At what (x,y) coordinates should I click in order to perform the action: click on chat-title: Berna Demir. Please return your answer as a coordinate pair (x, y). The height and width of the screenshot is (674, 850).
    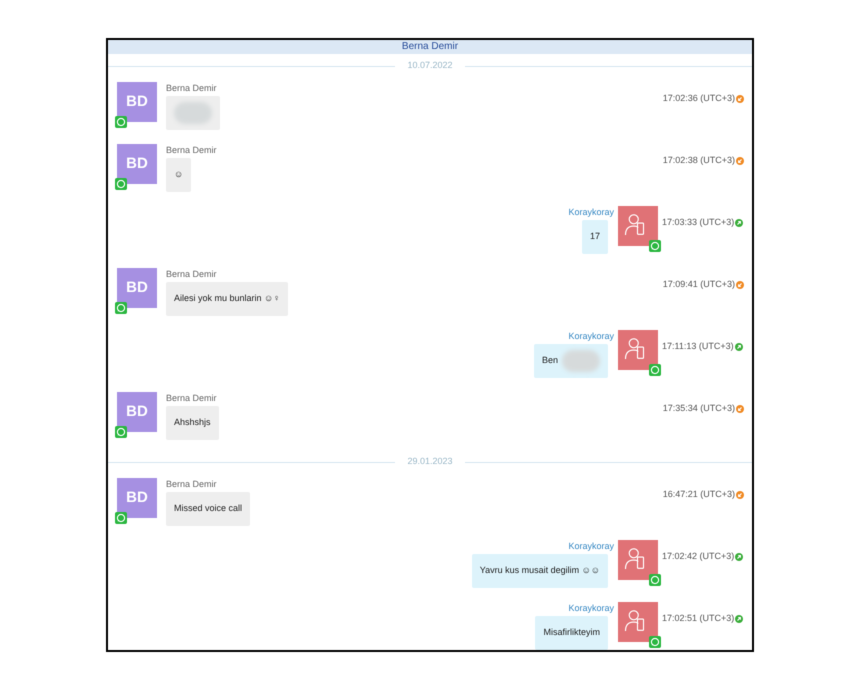
    Looking at the image, I should click on (430, 47).